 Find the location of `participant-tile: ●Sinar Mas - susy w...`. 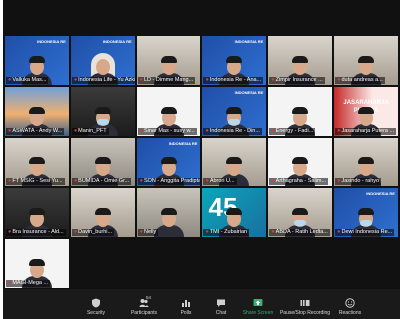

participant-tile: ●Sinar Mas - susy w... is located at coordinates (168, 111).